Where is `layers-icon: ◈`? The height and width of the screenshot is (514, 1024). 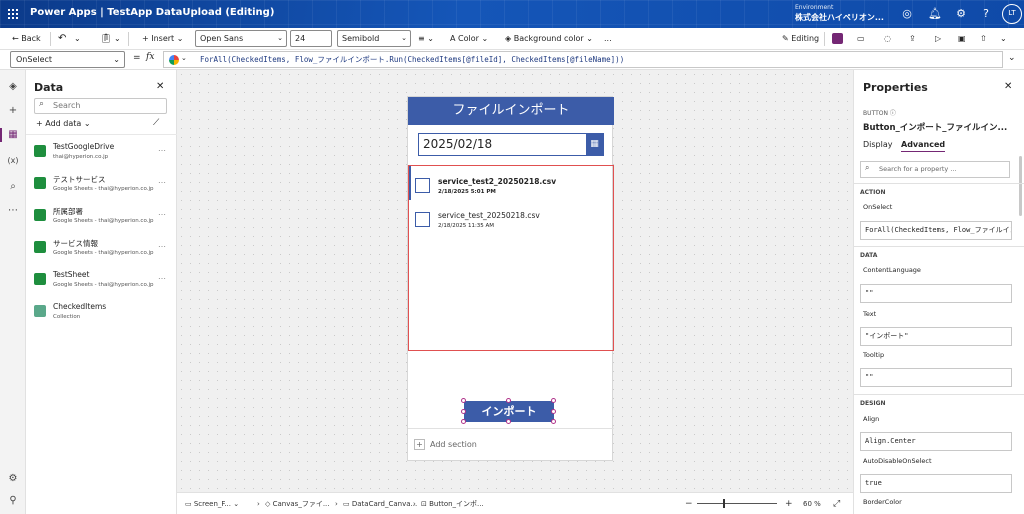 layers-icon: ◈ is located at coordinates (13, 87).